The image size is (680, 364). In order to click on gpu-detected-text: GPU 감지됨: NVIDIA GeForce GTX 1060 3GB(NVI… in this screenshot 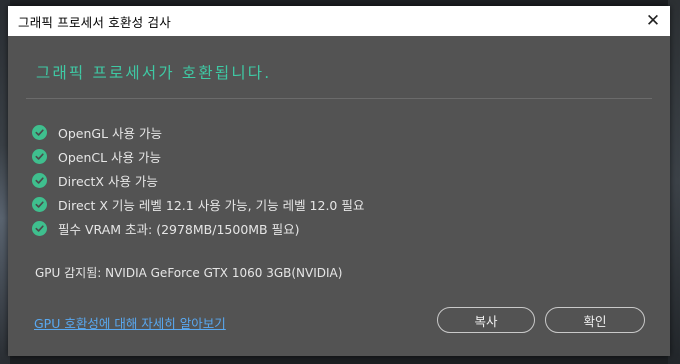, I will do `click(189, 273)`.